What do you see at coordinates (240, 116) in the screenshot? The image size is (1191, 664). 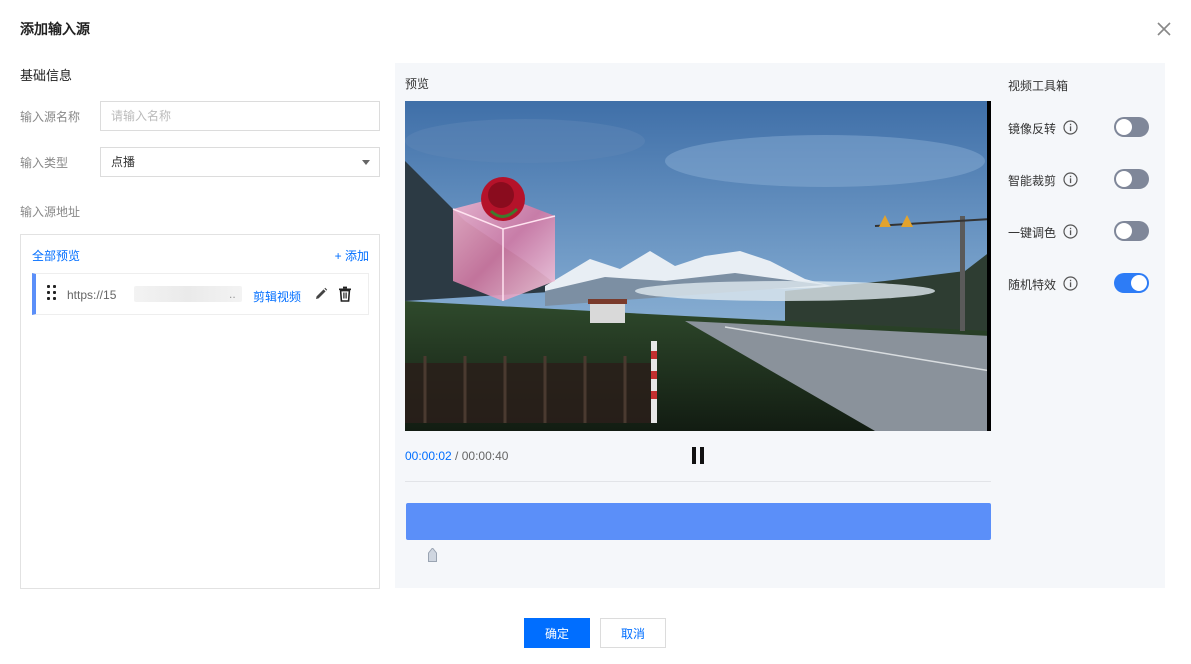 I see `name-input` at bounding box center [240, 116].